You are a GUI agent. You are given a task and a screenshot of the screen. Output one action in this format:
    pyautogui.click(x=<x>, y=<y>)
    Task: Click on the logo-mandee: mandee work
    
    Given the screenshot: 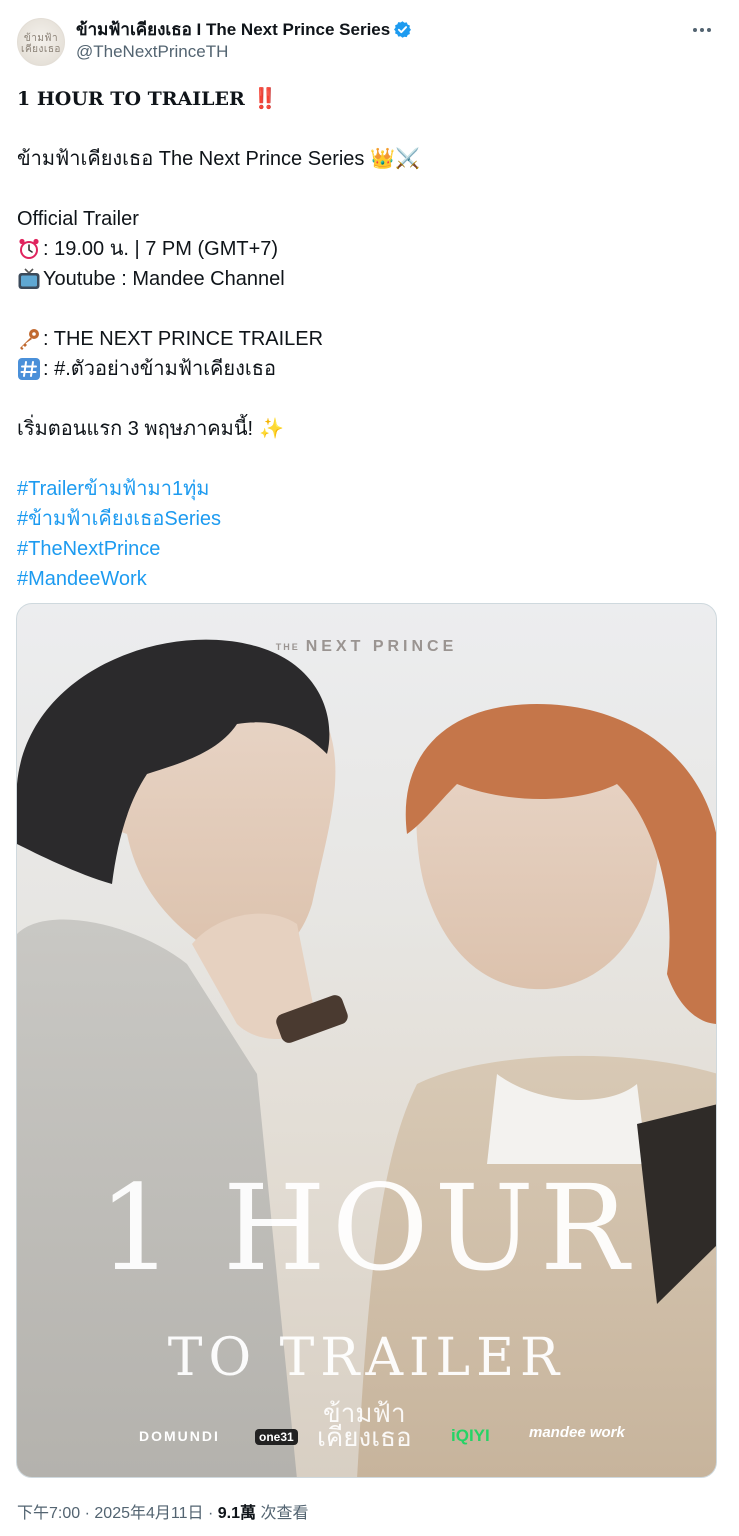 What is the action you would take?
    pyautogui.click(x=577, y=1432)
    